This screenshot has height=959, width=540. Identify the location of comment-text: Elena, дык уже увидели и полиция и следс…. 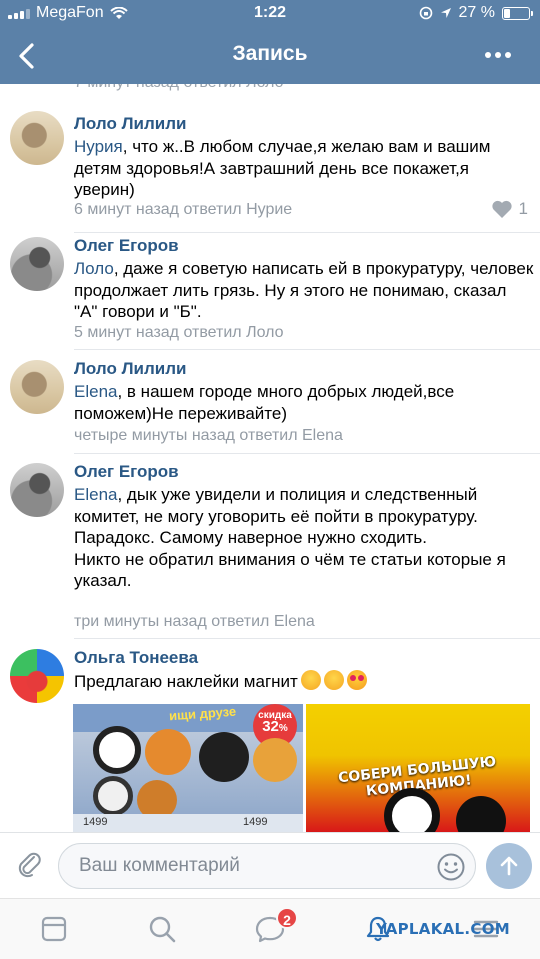
(304, 538).